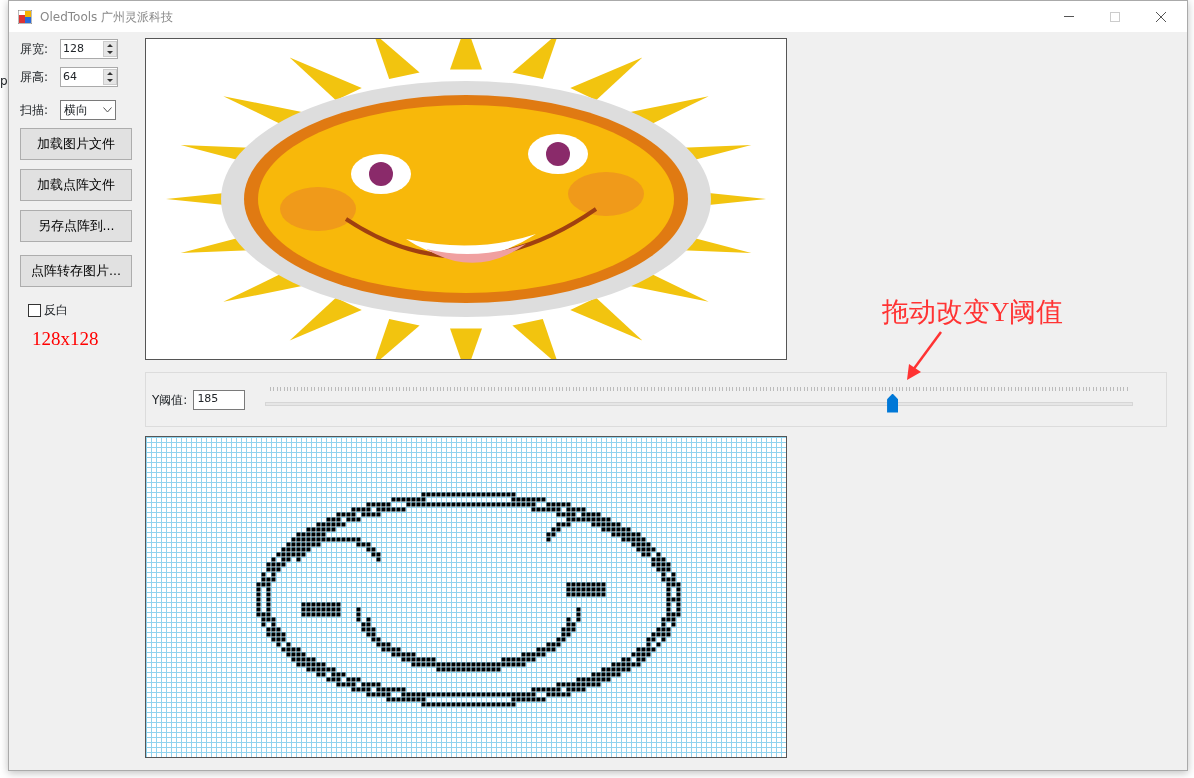  Describe the element at coordinates (1069, 16) in the screenshot. I see `minimize-icon` at that location.